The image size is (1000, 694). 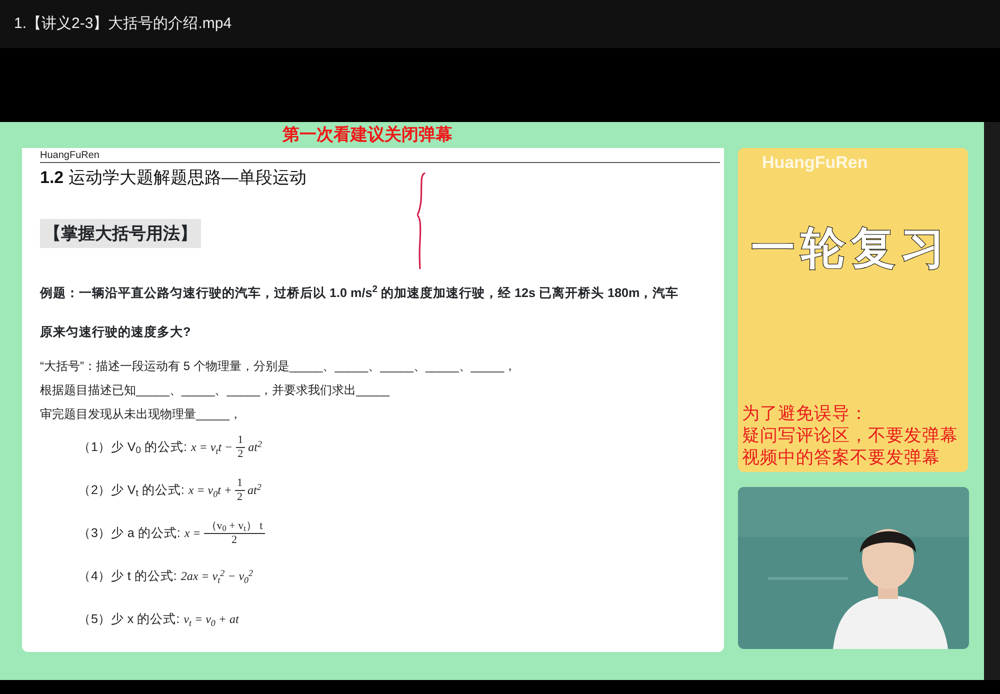 What do you see at coordinates (380, 156) in the screenshot?
I see `slide-header: HuangFuRen` at bounding box center [380, 156].